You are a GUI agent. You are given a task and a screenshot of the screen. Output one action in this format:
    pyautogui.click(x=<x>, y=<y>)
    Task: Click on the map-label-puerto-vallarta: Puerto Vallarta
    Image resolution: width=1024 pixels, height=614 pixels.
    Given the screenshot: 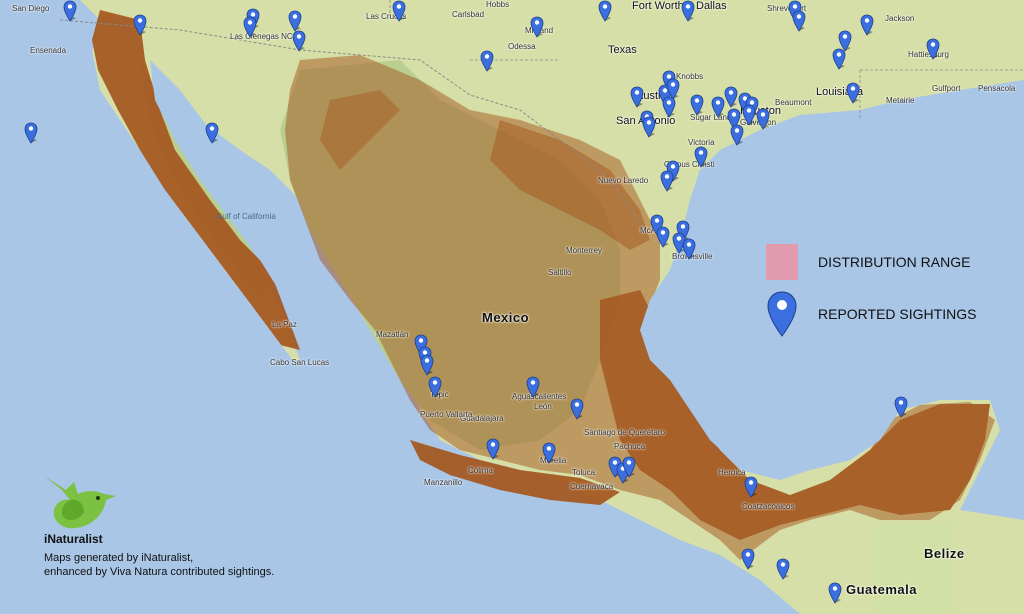 What is the action you would take?
    pyautogui.click(x=446, y=414)
    